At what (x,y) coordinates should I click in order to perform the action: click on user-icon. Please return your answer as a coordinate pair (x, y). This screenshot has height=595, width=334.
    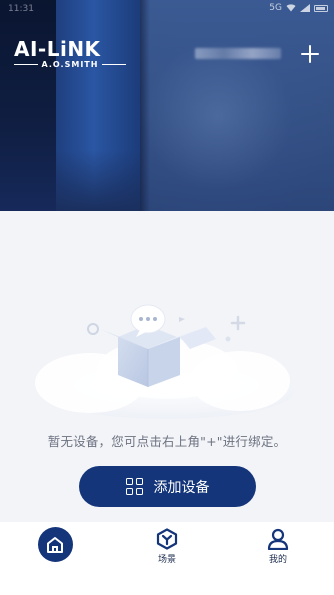
    Looking at the image, I should click on (278, 539).